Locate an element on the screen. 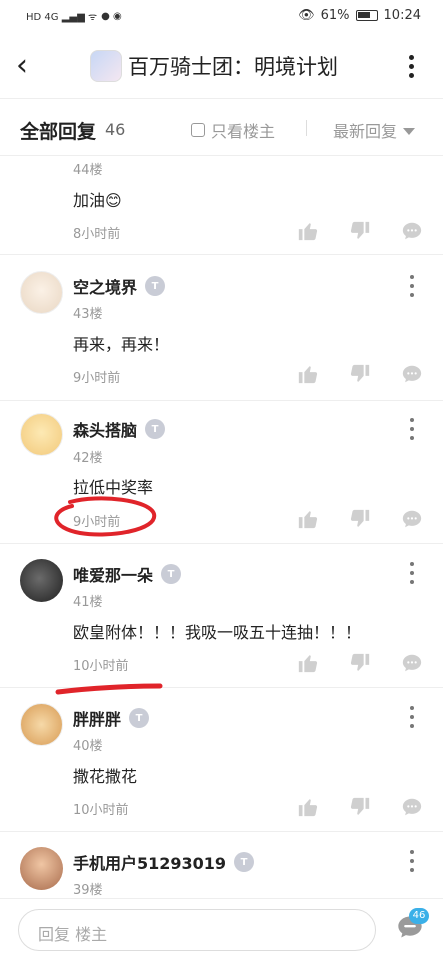 The height and width of the screenshot is (960, 443). title-bar: ‹ 百万骑士团：明境计划 is located at coordinates (221, 66).